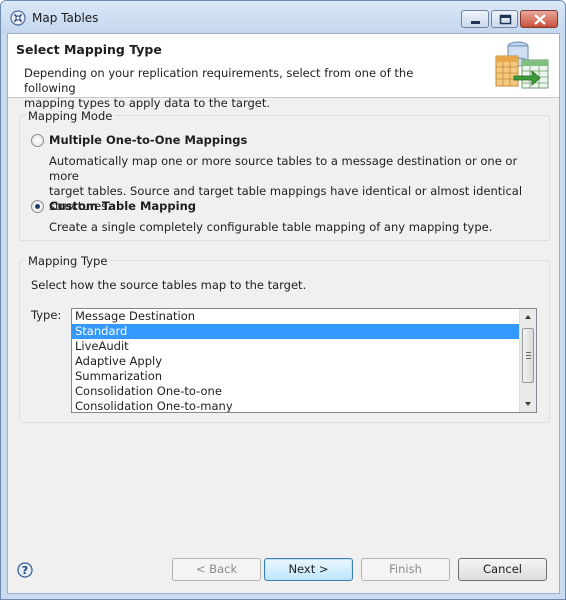 This screenshot has width=566, height=600. Describe the element at coordinates (405, 569) in the screenshot. I see `finish-button: Finish` at that location.